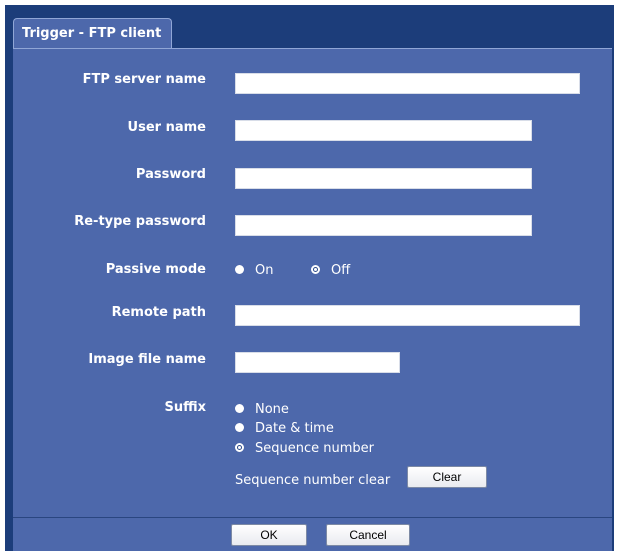 The height and width of the screenshot is (553, 620). I want to click on ftp-server-name-input, so click(407, 83).